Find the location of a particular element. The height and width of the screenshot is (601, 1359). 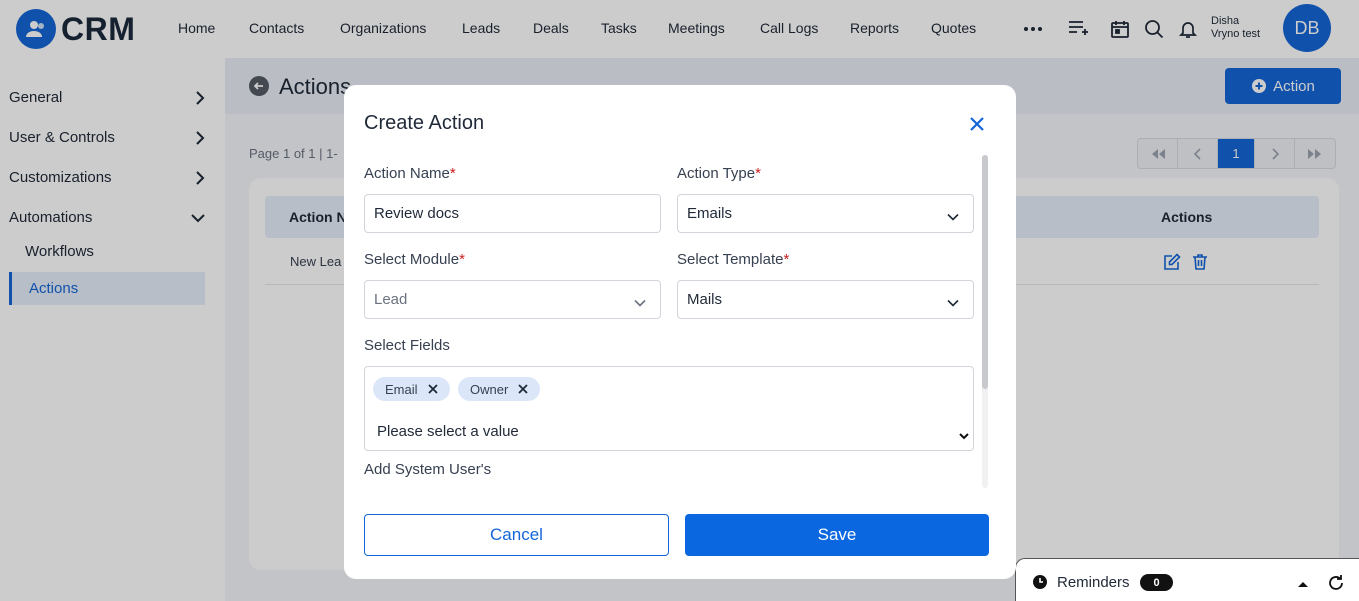

close-icon is located at coordinates (977, 124).